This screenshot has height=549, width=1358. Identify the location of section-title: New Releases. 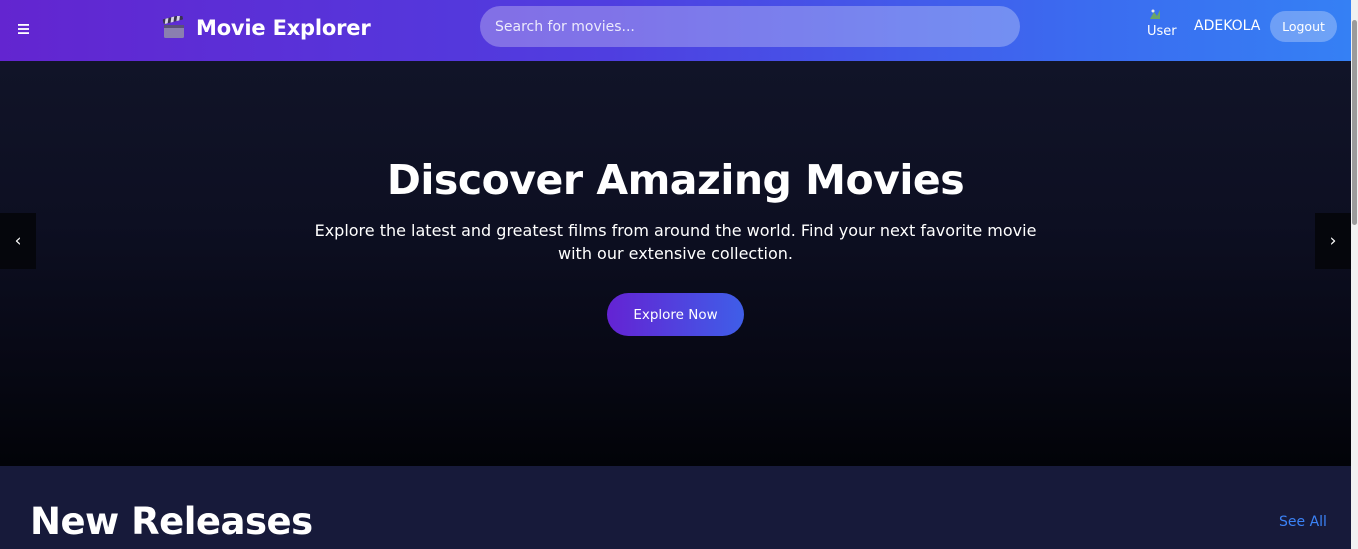
(171, 521).